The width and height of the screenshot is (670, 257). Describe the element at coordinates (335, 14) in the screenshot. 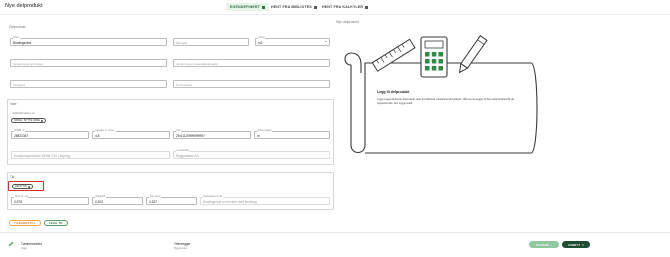

I see `header-divider` at that location.